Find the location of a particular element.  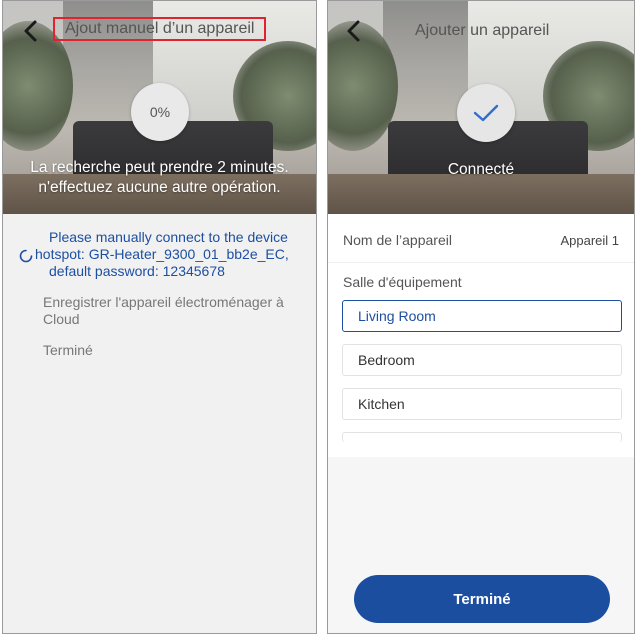

done-button: Terminé is located at coordinates (482, 599).